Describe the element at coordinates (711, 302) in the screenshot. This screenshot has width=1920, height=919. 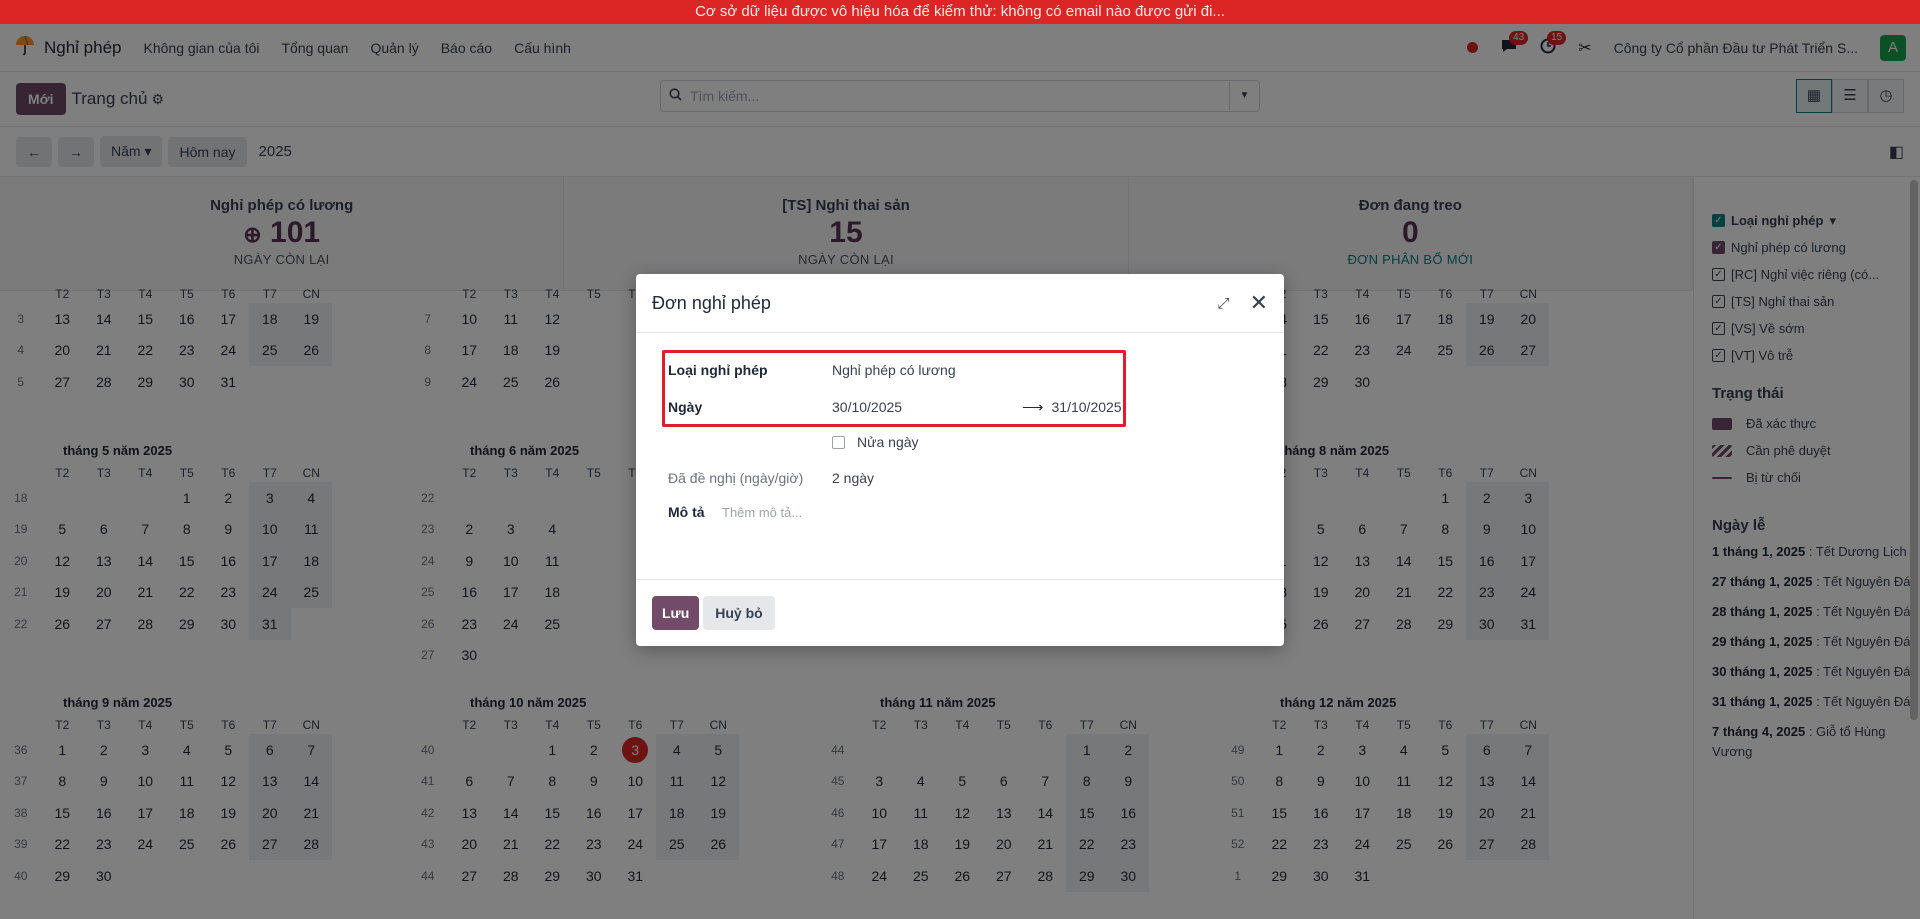
I see `dialog-title: Đơn nghỉ phép` at that location.